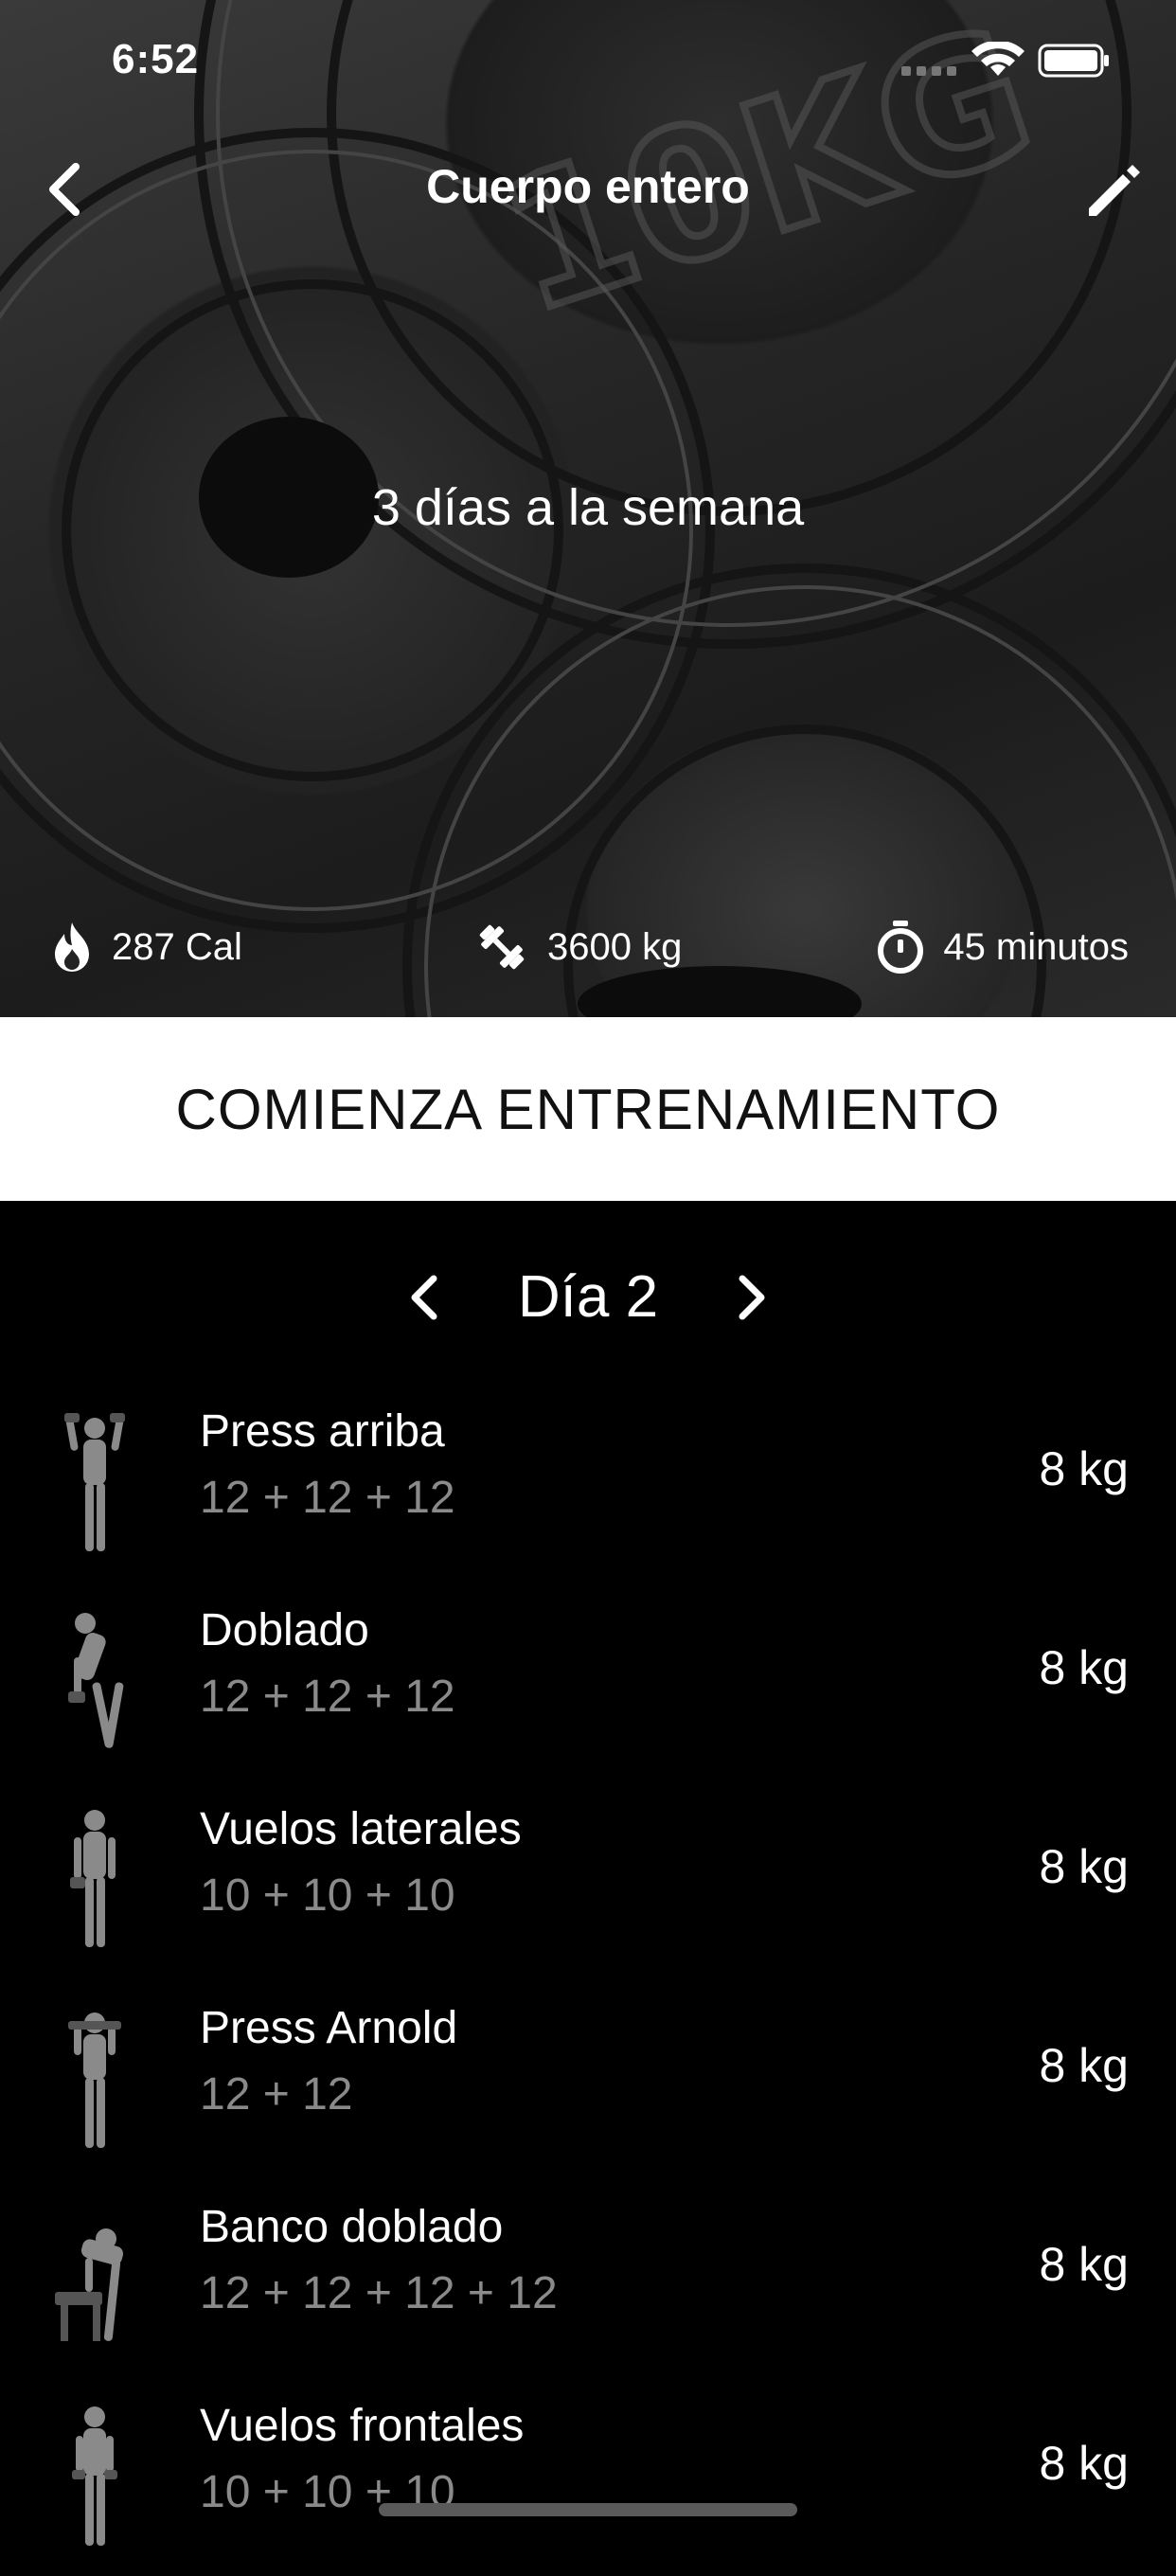 Image resolution: width=1176 pixels, height=2576 pixels. Describe the element at coordinates (1036, 946) in the screenshot. I see `duration-value: 45 minutos` at that location.